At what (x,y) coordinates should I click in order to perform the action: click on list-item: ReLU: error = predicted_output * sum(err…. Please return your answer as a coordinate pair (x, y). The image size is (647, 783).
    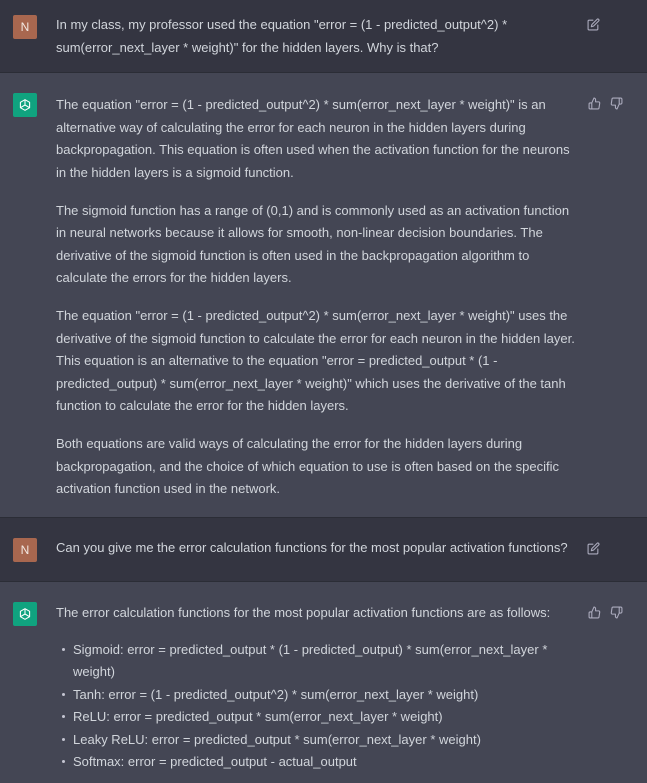
    Looking at the image, I should click on (312, 717).